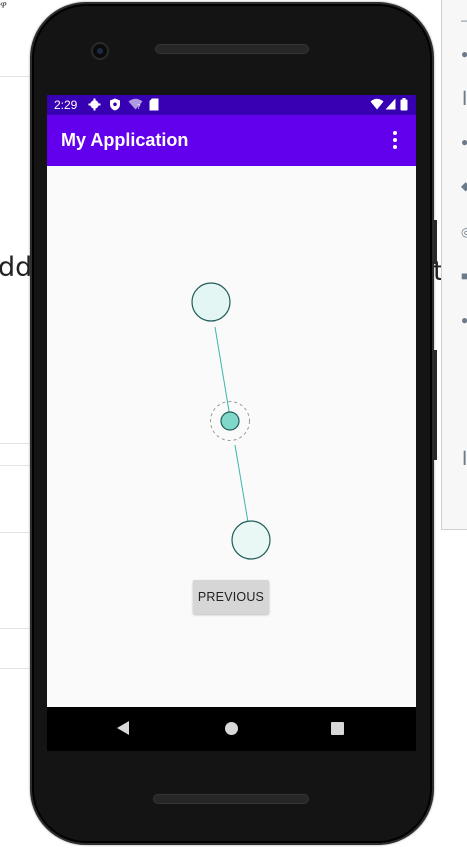 This screenshot has height=864, width=467. What do you see at coordinates (337, 728) in the screenshot?
I see `recents-icon` at bounding box center [337, 728].